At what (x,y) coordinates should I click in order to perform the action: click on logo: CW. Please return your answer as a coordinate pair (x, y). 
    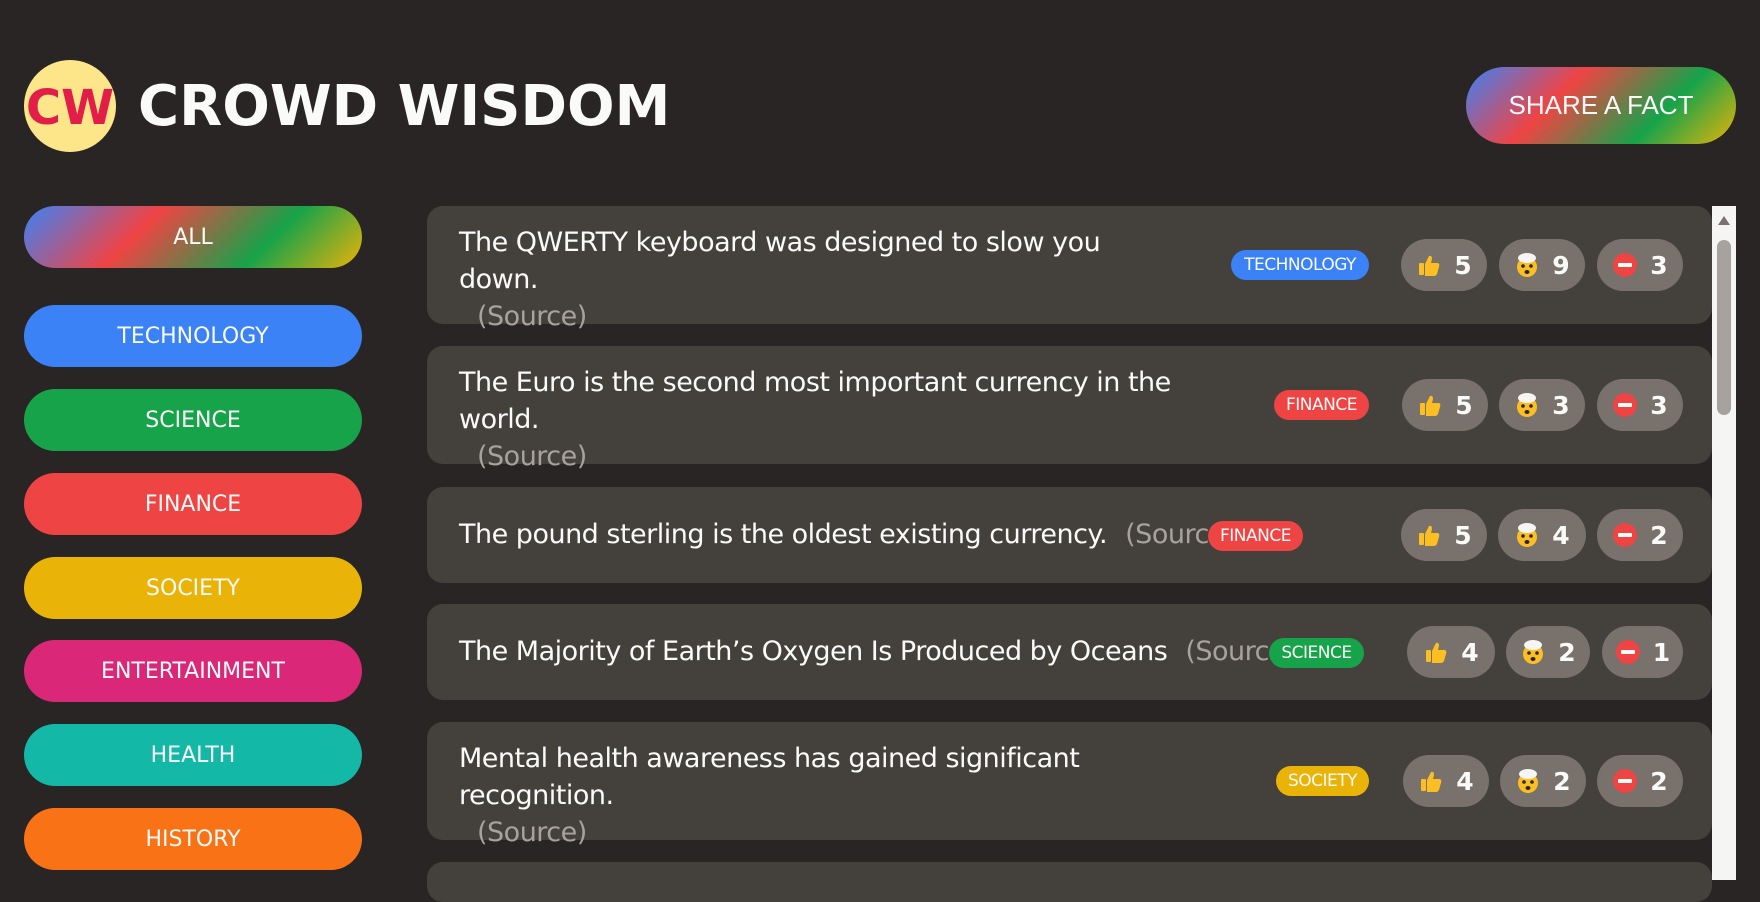
    Looking at the image, I should click on (70, 106).